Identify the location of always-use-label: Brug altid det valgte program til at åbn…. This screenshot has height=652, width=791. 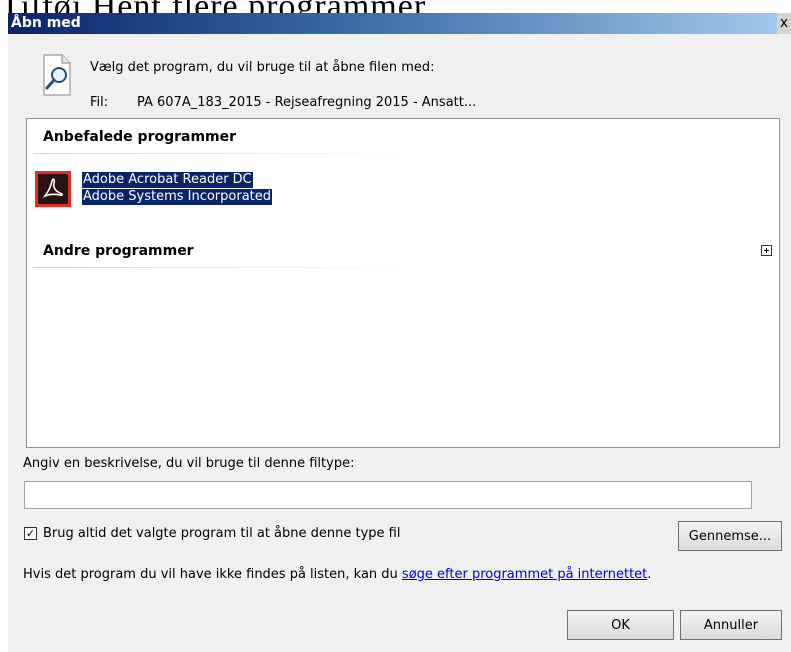
(221, 533).